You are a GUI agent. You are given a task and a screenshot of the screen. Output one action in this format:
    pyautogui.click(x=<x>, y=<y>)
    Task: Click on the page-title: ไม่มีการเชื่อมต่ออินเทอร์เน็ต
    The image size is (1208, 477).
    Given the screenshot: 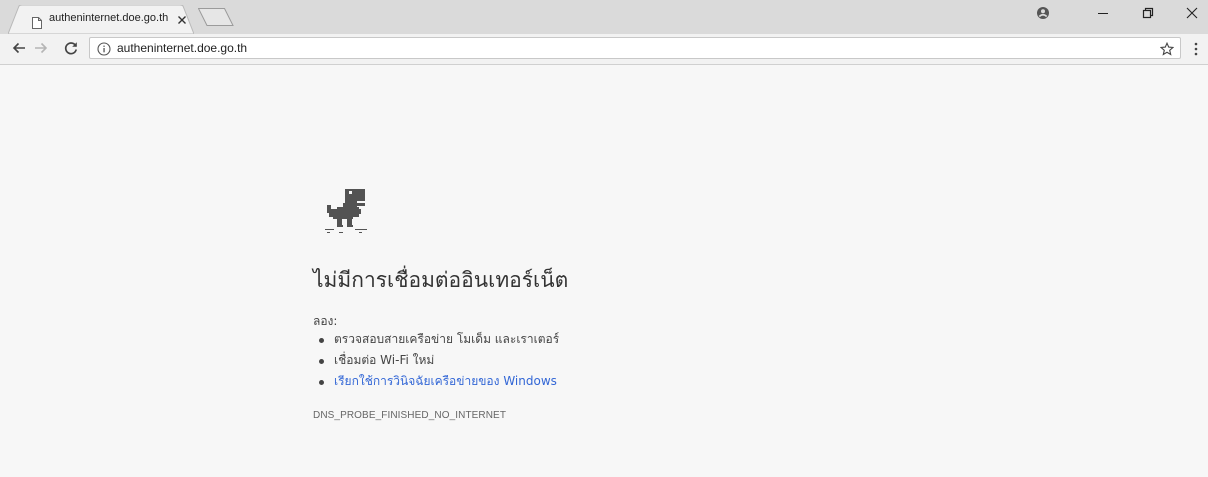 What is the action you would take?
    pyautogui.click(x=441, y=280)
    